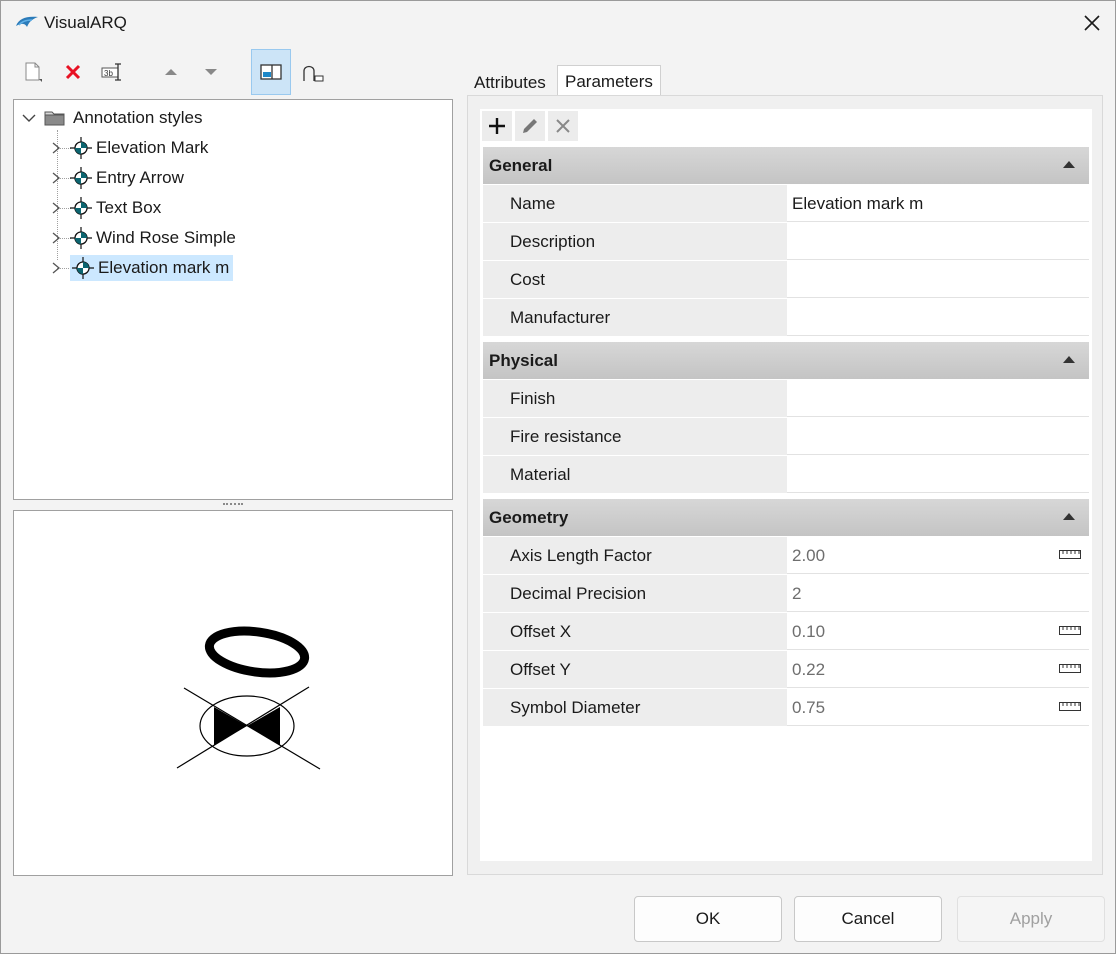 The image size is (1116, 954). I want to click on param-row: Offset X 0.10, so click(786, 632).